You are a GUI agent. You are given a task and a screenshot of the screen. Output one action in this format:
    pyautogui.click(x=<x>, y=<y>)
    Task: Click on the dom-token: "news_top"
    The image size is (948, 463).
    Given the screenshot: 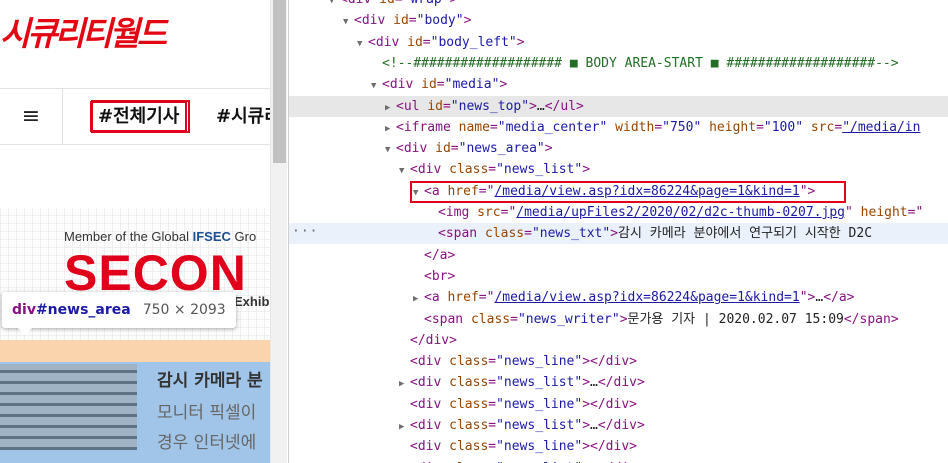 What is the action you would take?
    pyautogui.click(x=490, y=106)
    